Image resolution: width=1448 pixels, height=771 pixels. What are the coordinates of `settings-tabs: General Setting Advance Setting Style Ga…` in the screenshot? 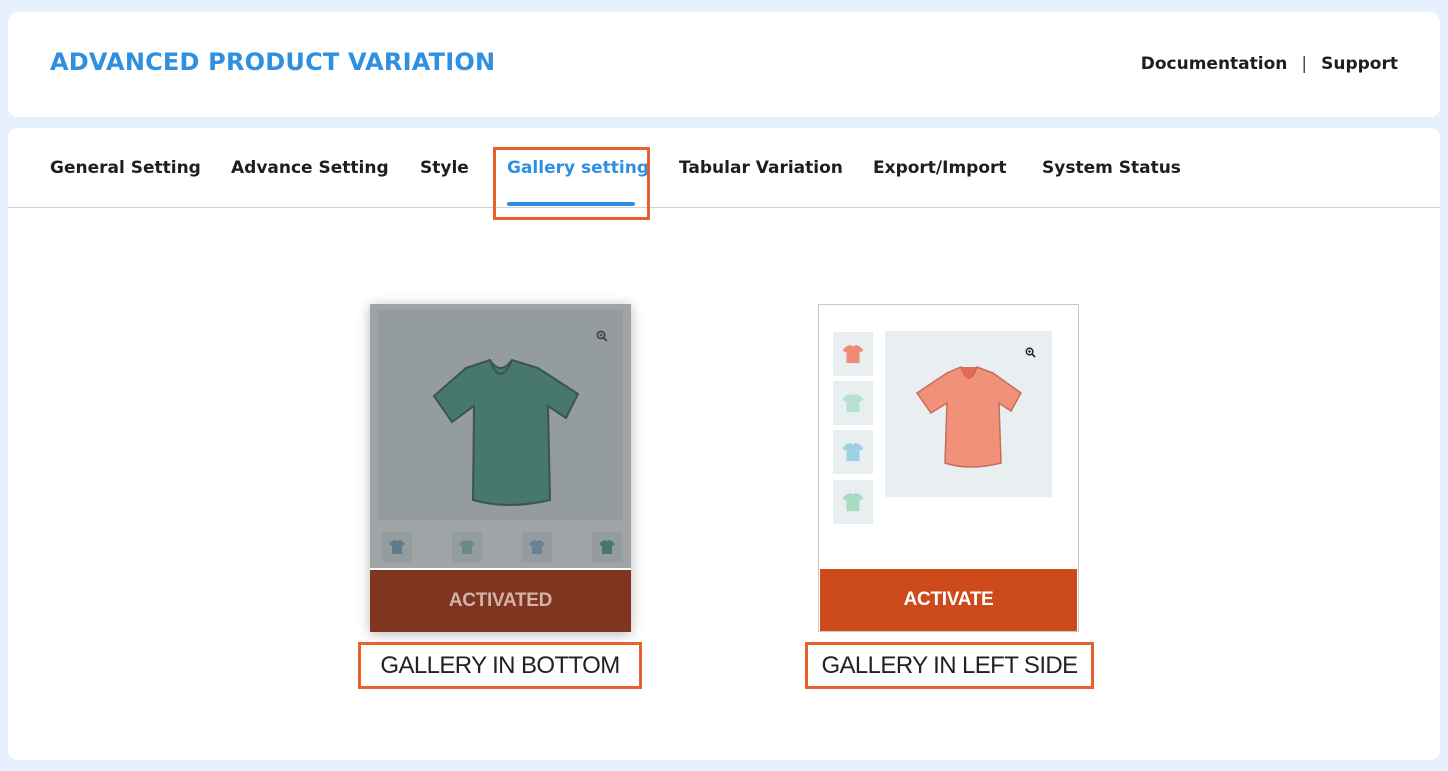 It's located at (724, 174).